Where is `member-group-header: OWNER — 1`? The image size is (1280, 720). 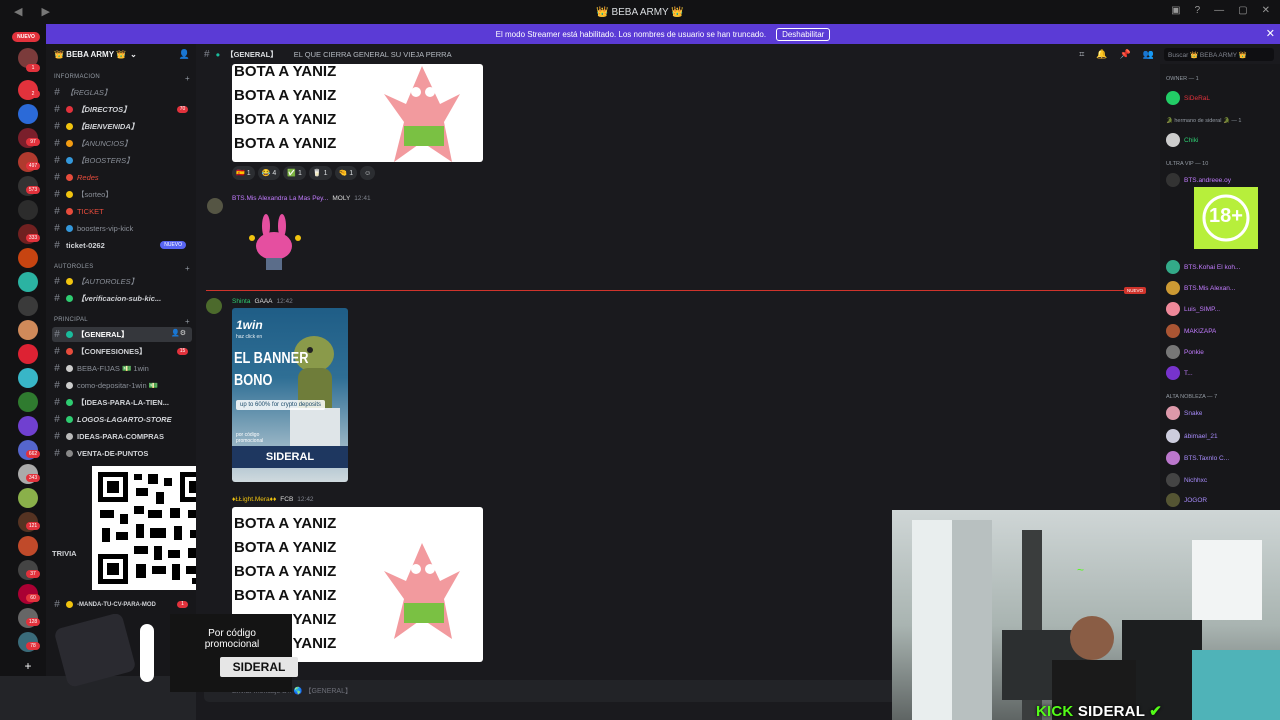 member-group-header: OWNER — 1 is located at coordinates (1182, 79).